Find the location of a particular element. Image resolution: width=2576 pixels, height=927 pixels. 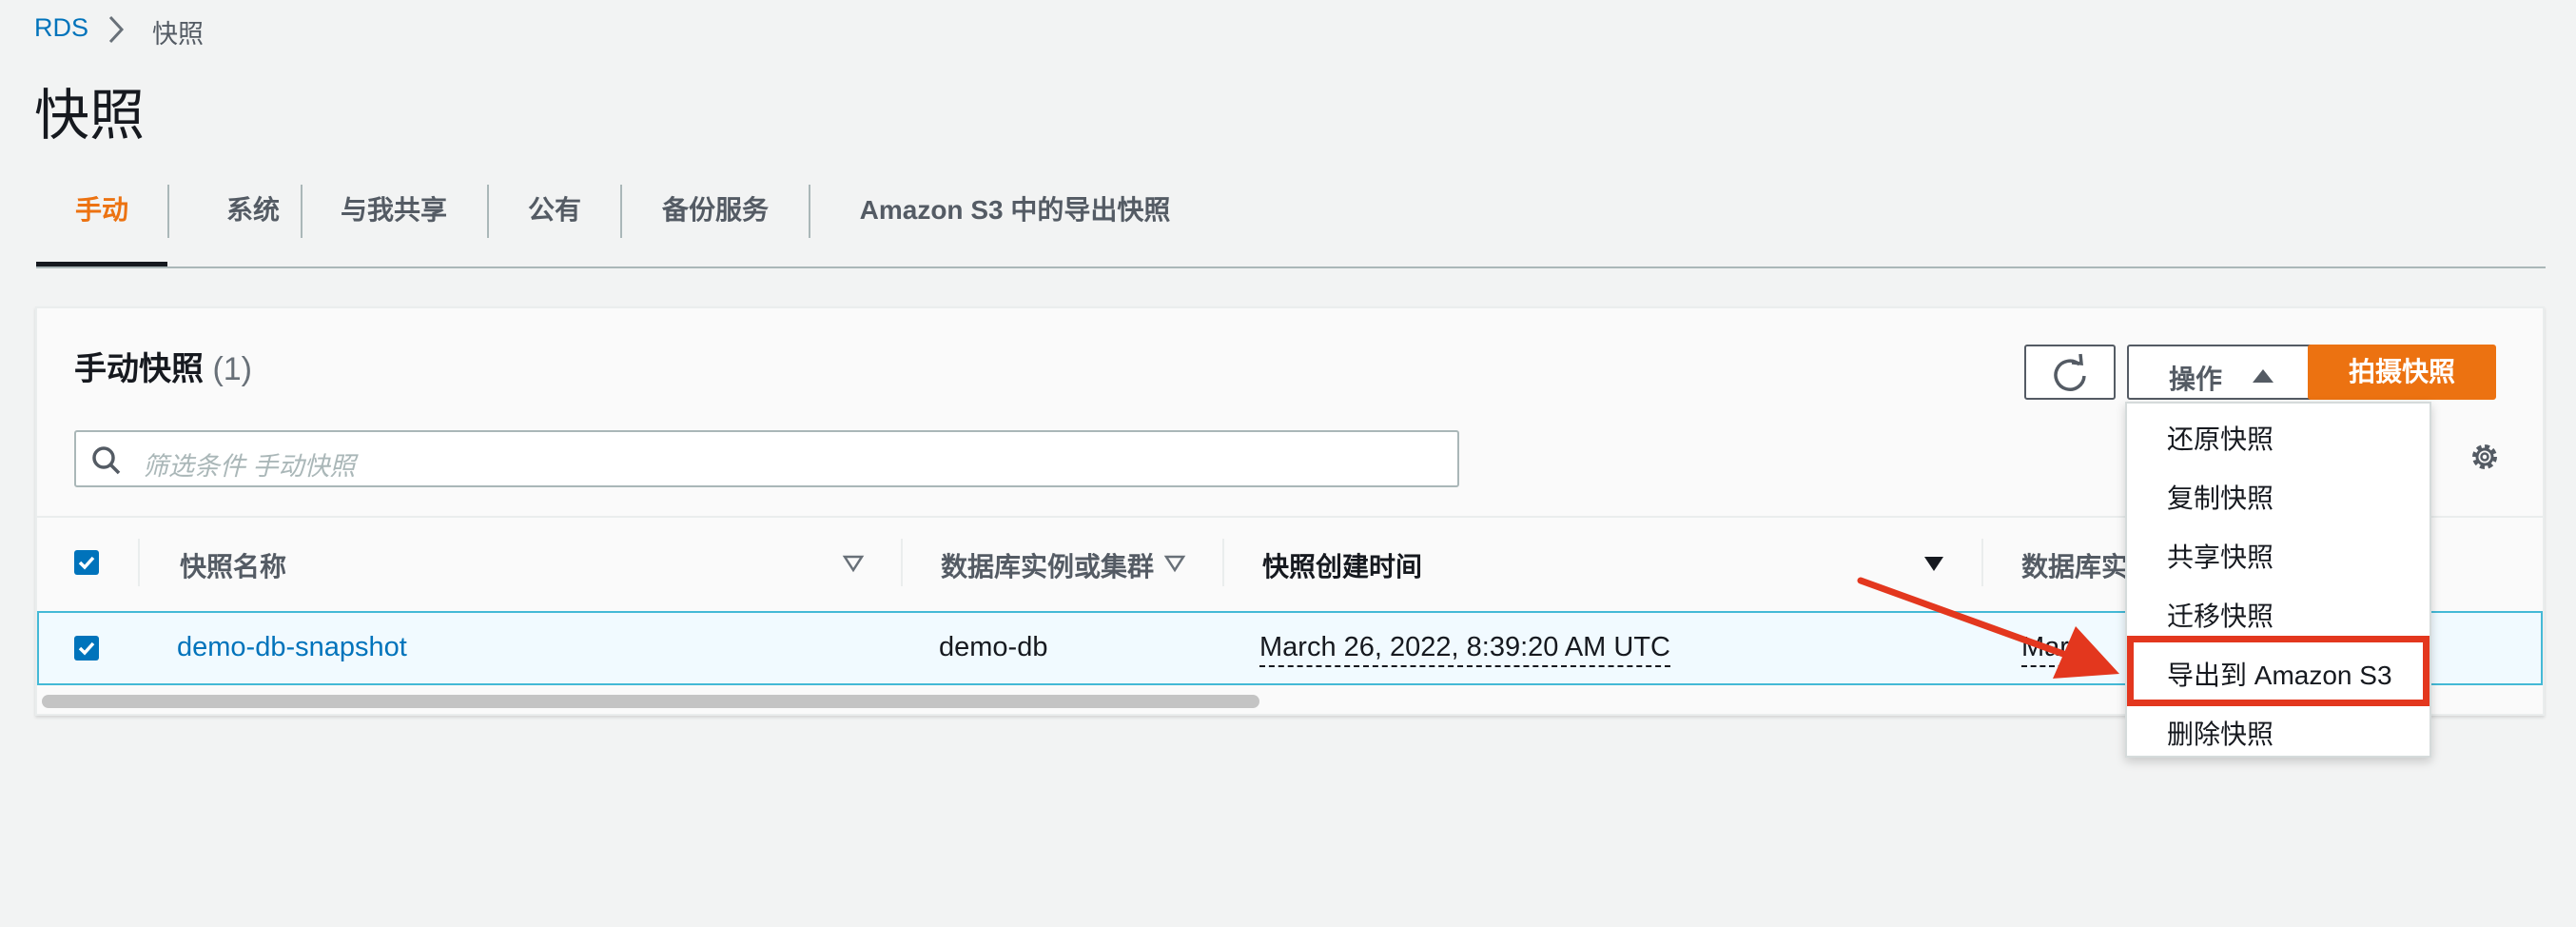

select-all-checkbox is located at coordinates (87, 562).